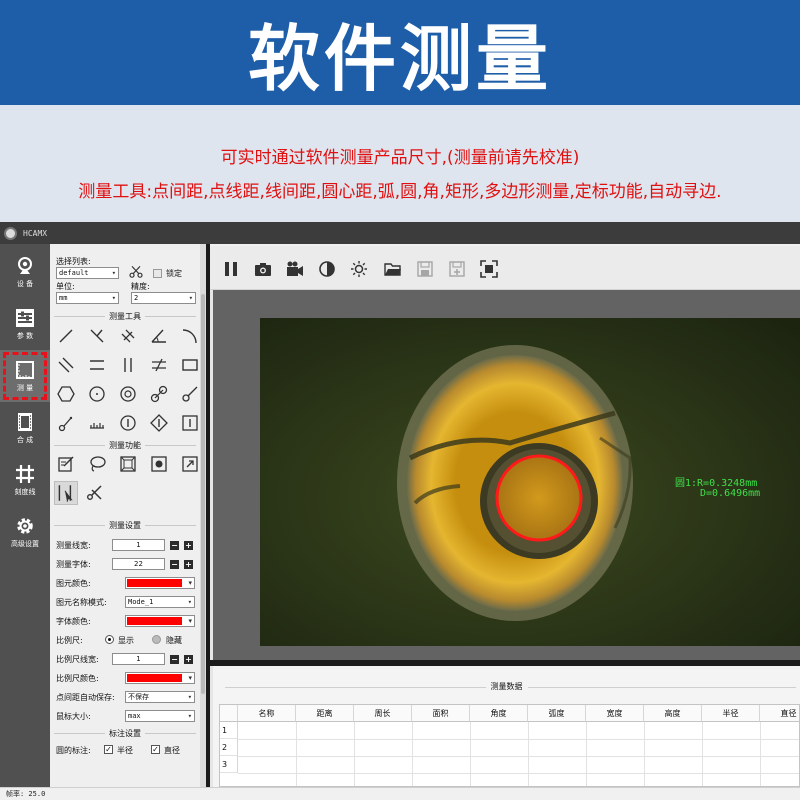  Describe the element at coordinates (190, 394) in the screenshot. I see `circle-line-icon` at that location.